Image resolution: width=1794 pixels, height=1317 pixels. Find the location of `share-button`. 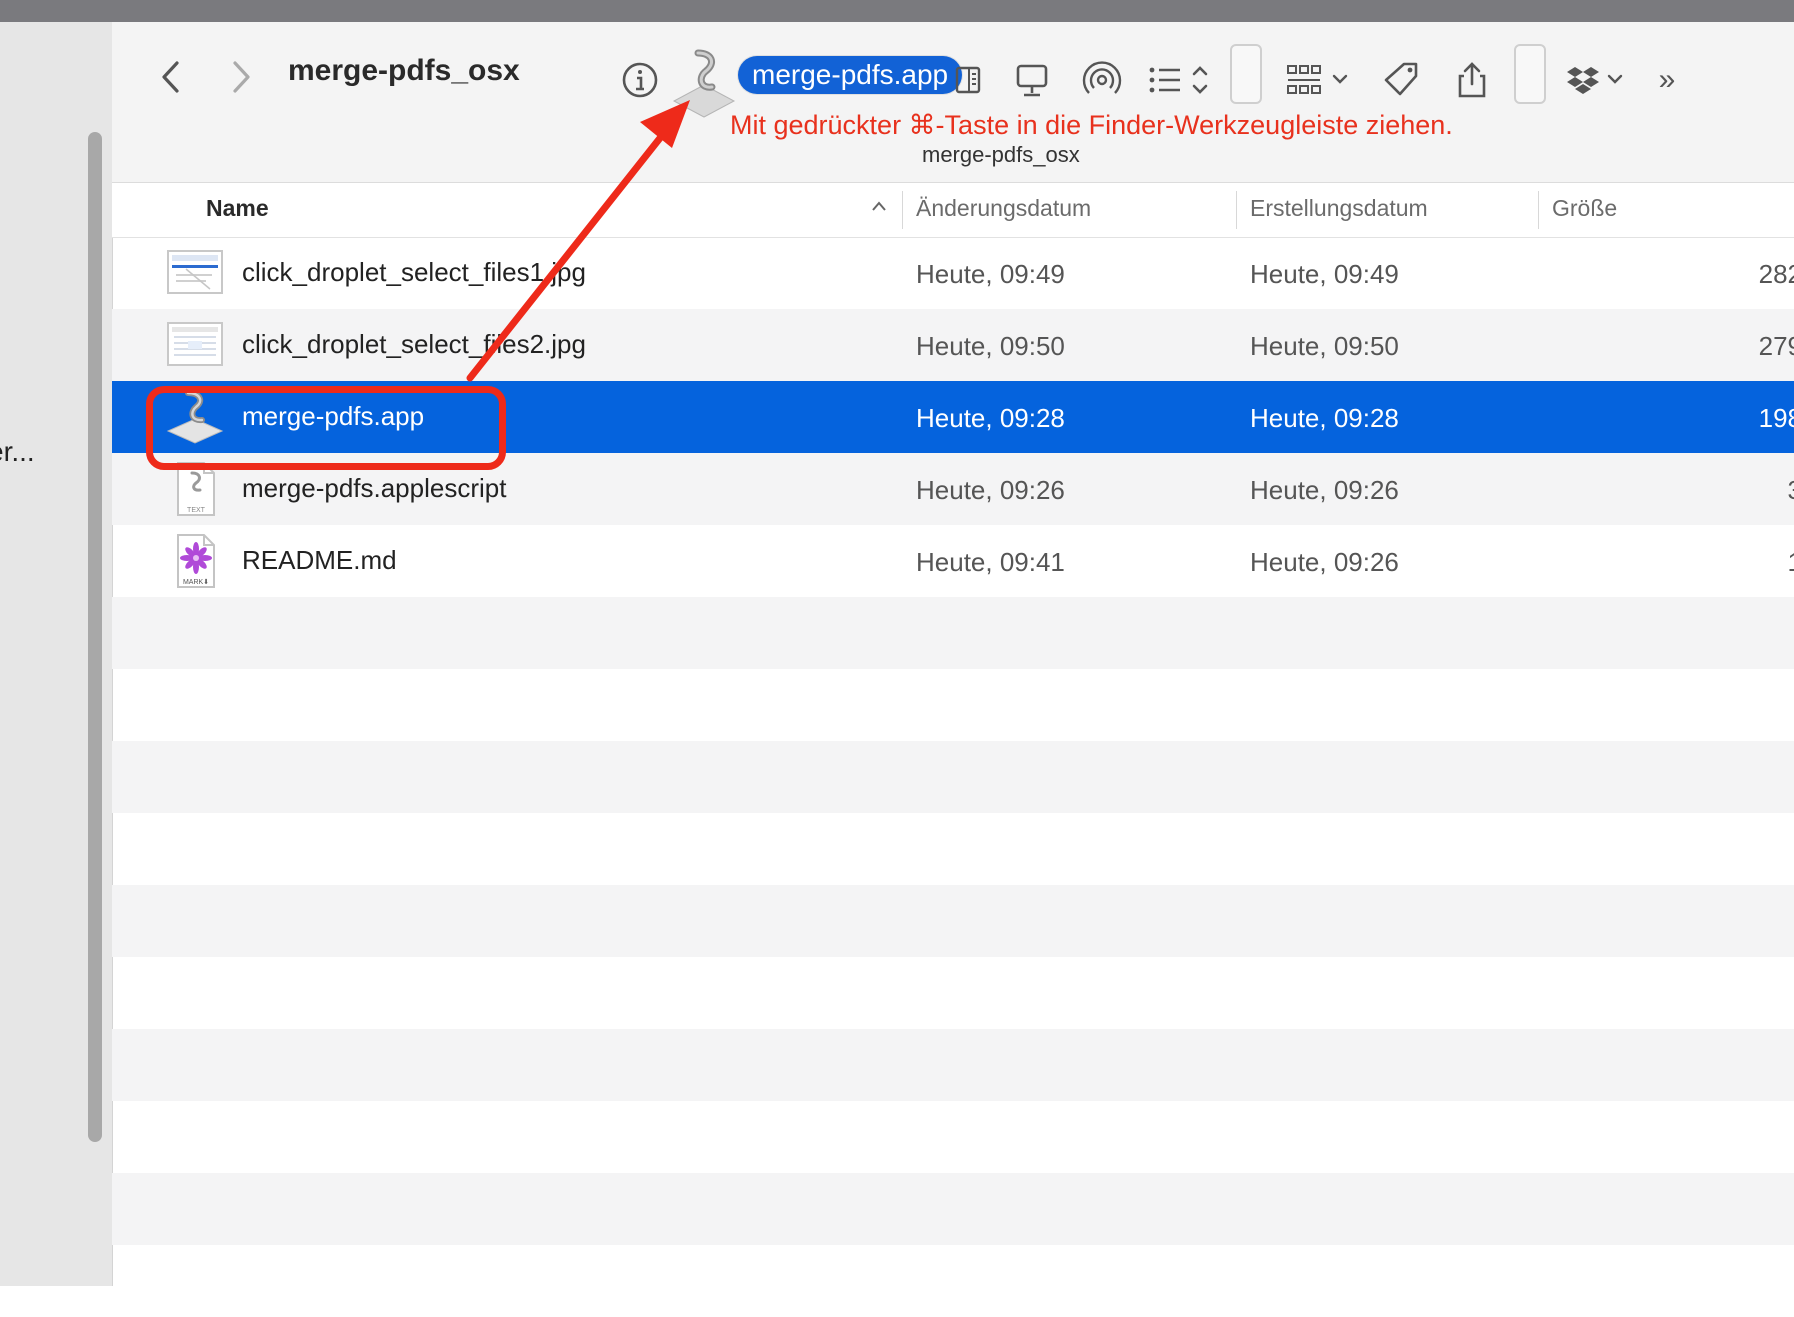

share-button is located at coordinates (1472, 80).